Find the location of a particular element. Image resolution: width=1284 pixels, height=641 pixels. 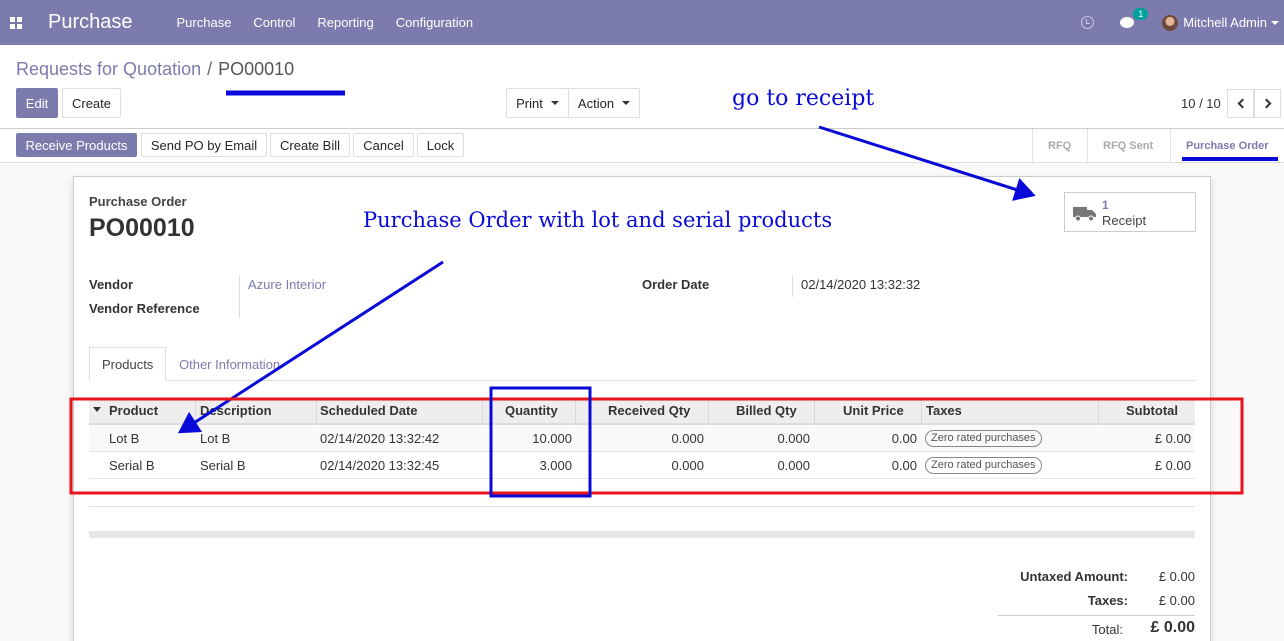

send-po-email-button: Send PO by Email is located at coordinates (204, 145).